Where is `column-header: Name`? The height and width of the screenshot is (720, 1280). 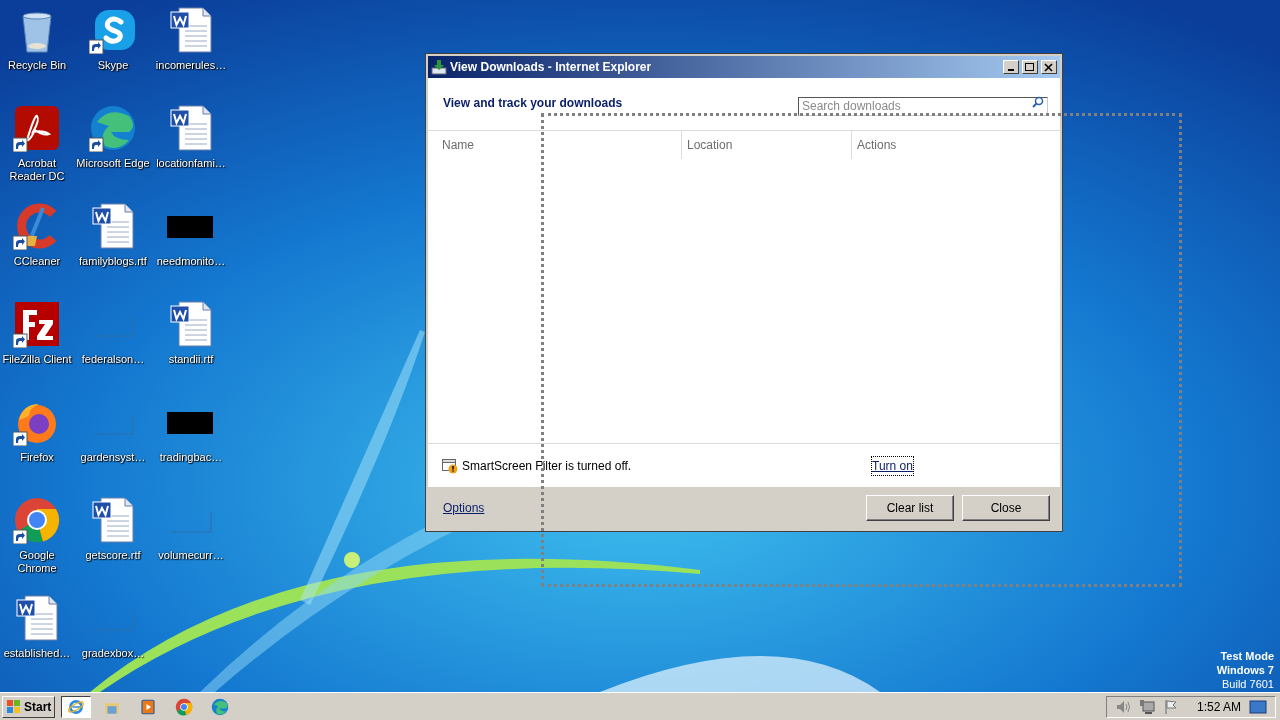 column-header: Name is located at coordinates (458, 145).